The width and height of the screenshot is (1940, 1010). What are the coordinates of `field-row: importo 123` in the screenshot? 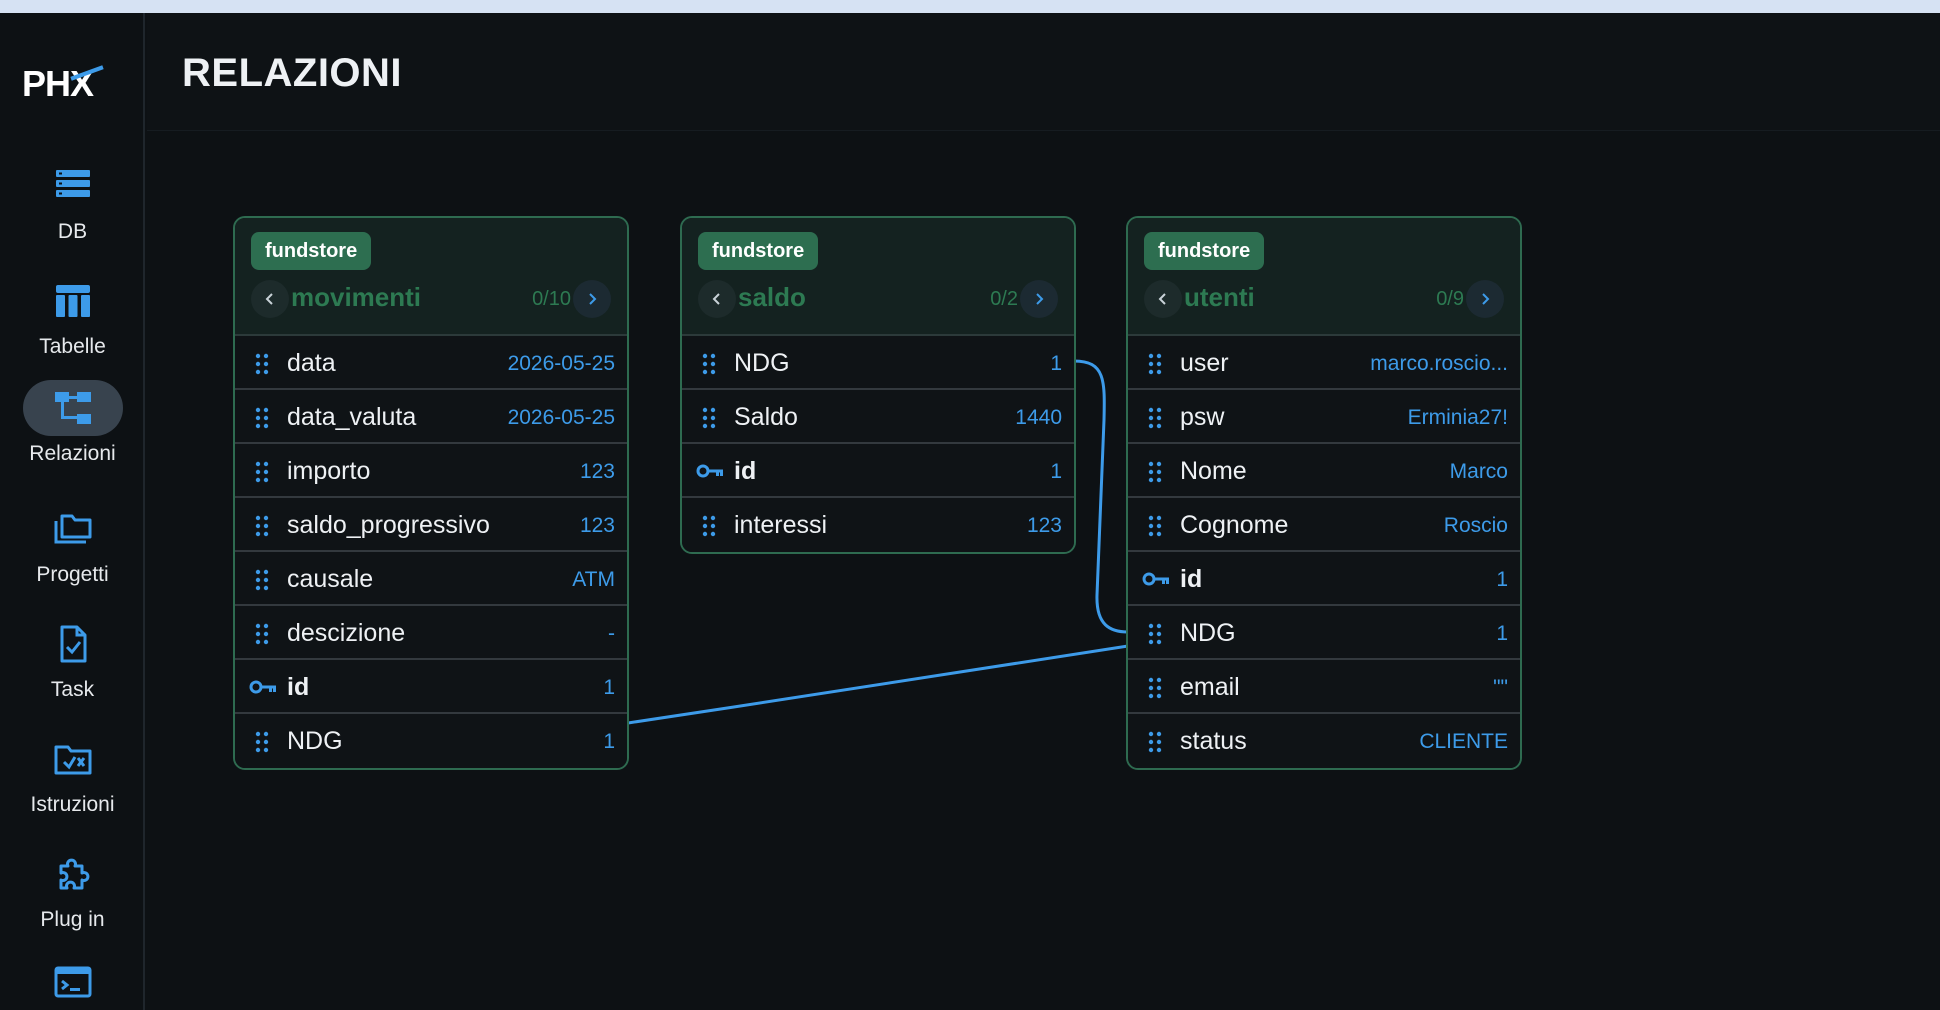 It's located at (431, 471).